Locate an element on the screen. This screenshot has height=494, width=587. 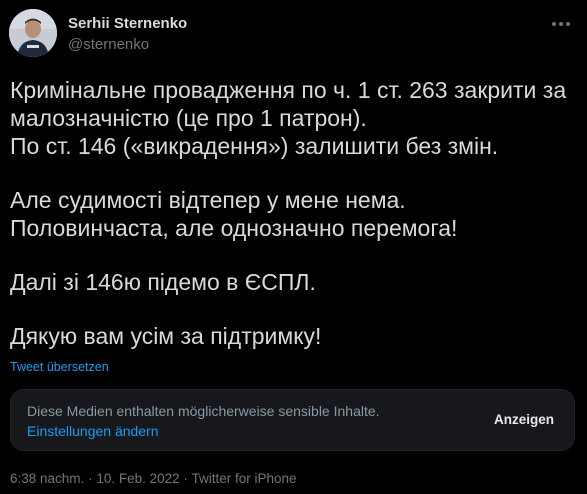
tweet-text-line: Половинчаста, але однозначно перемога! is located at coordinates (234, 228).